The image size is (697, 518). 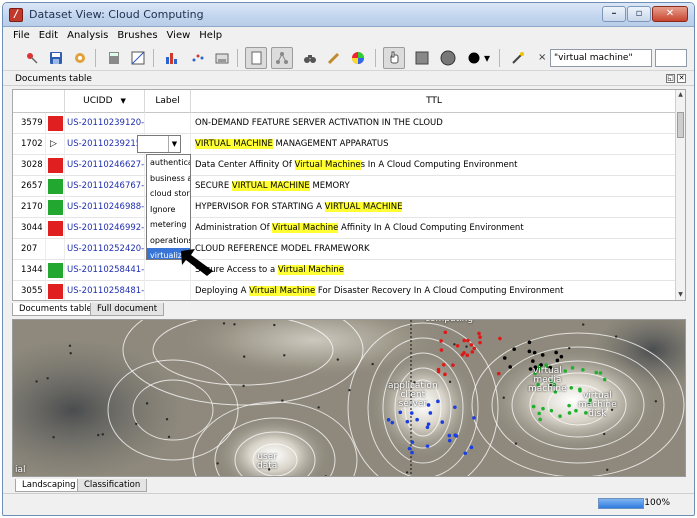 I want to click on table-header: UCIDD ▼ Label TTL, so click(x=345, y=101).